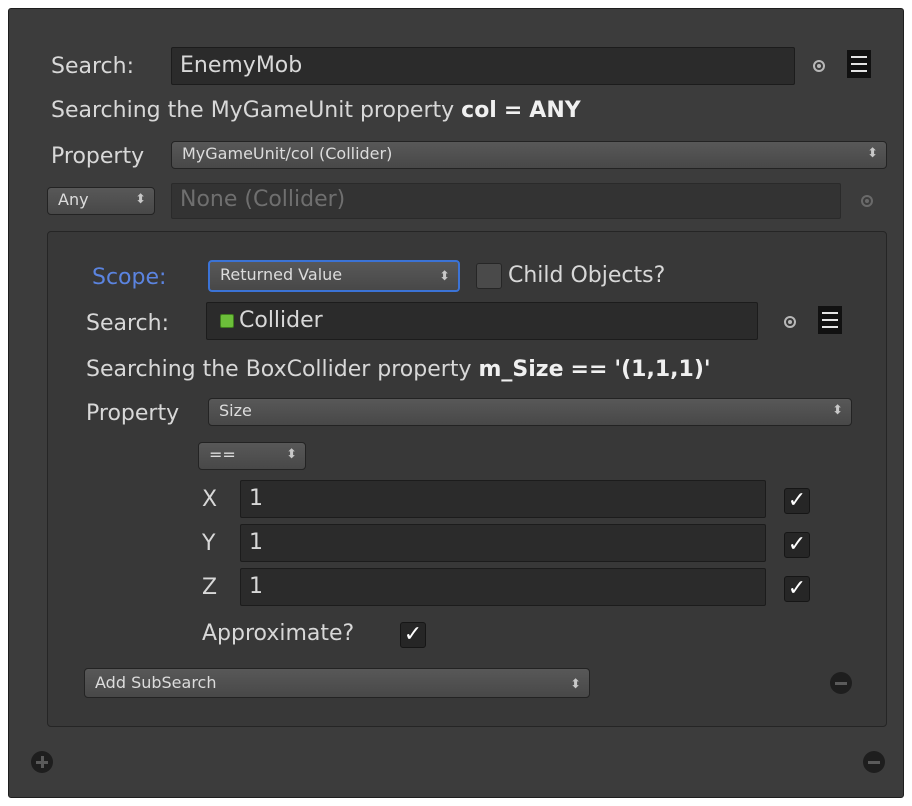 This screenshot has width=912, height=806. What do you see at coordinates (209, 543) in the screenshot?
I see `axis-y-label: Y` at bounding box center [209, 543].